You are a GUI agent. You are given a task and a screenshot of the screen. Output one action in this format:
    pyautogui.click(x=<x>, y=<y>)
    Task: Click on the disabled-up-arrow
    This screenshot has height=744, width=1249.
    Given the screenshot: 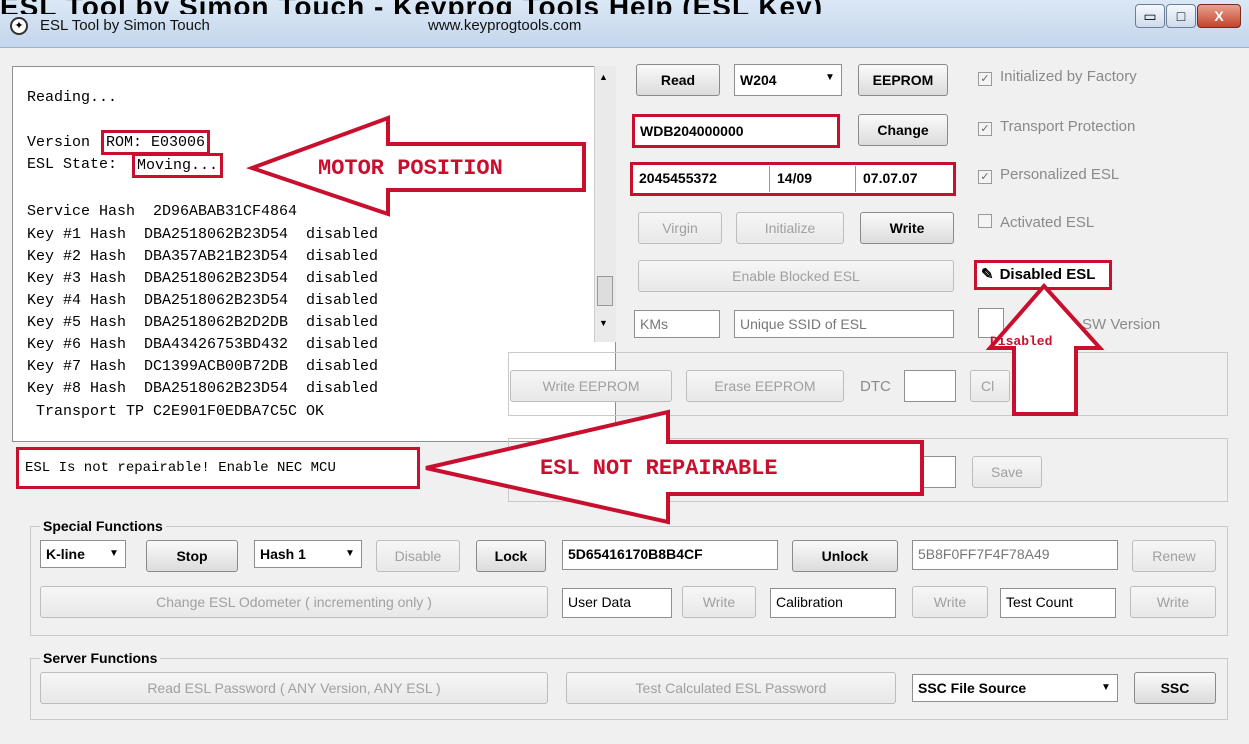 What is the action you would take?
    pyautogui.click(x=1045, y=349)
    